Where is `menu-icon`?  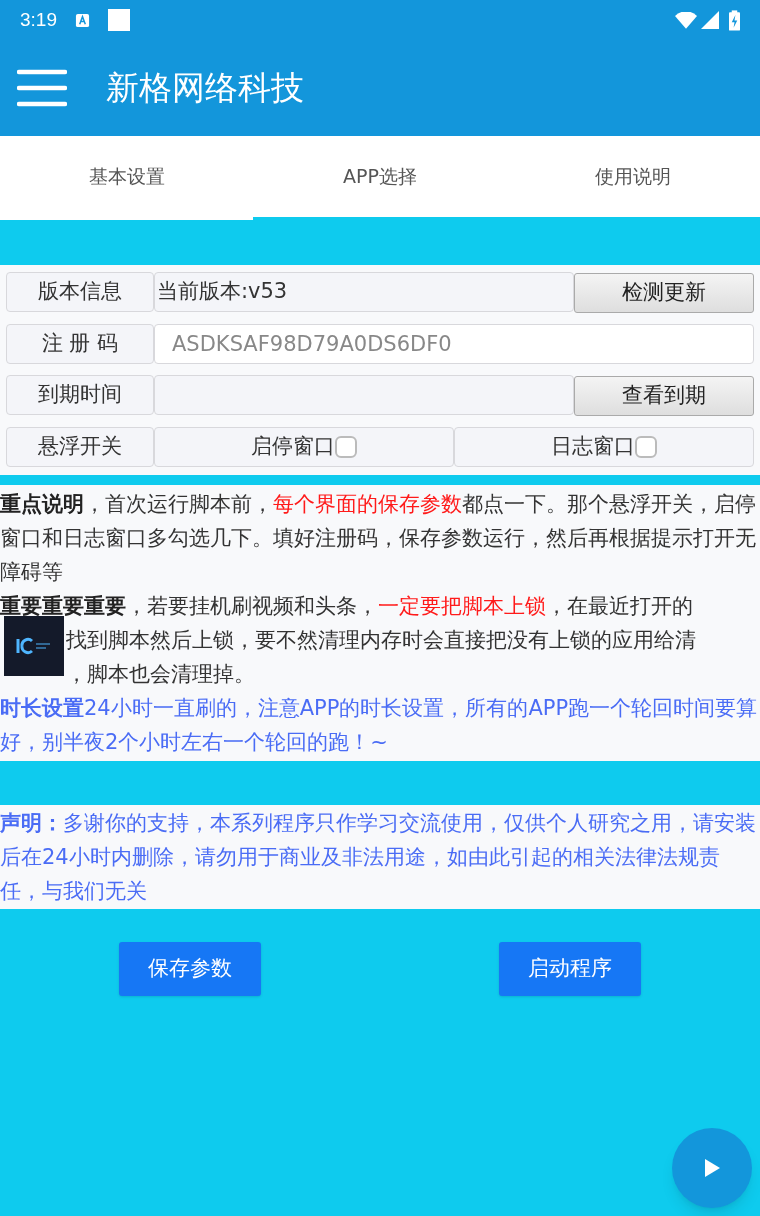
menu-icon is located at coordinates (42, 88).